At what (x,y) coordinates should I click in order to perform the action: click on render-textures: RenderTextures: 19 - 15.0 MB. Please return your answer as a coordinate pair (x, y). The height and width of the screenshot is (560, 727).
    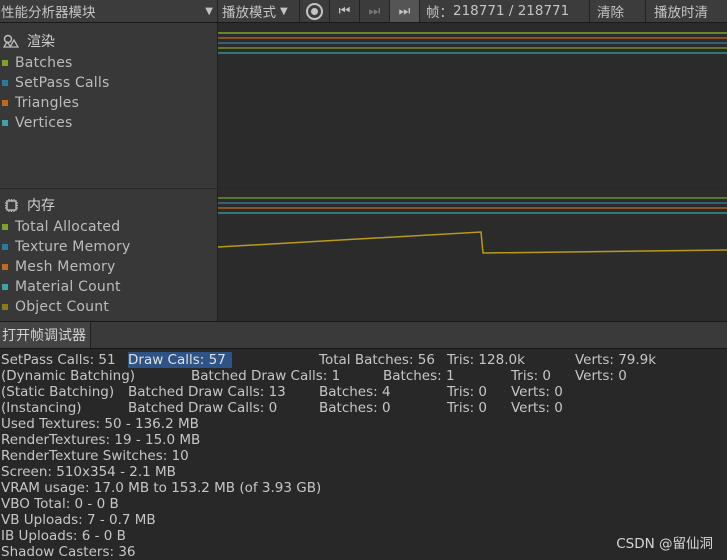
    Looking at the image, I should click on (101, 440).